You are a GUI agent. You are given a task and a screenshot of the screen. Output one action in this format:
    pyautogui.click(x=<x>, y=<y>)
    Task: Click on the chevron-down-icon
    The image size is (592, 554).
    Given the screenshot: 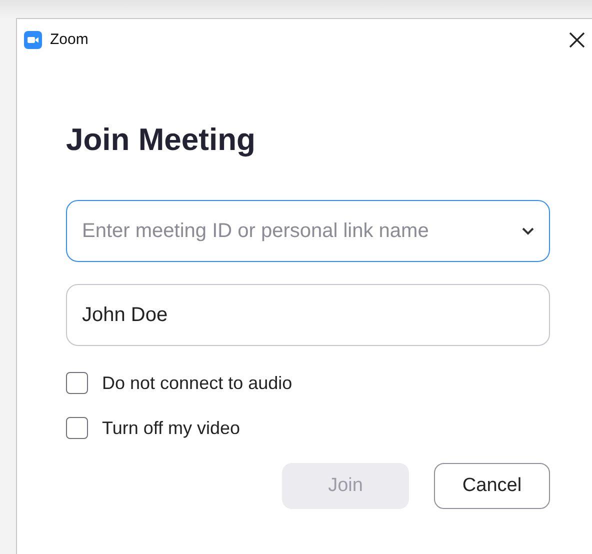 What is the action you would take?
    pyautogui.click(x=528, y=231)
    